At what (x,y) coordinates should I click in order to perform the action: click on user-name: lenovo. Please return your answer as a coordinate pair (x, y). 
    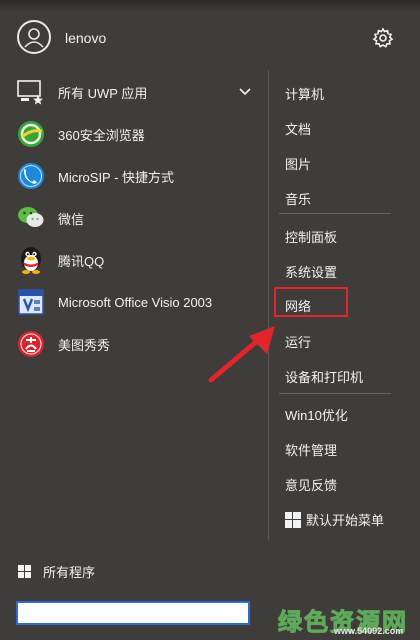
    Looking at the image, I should click on (85, 38).